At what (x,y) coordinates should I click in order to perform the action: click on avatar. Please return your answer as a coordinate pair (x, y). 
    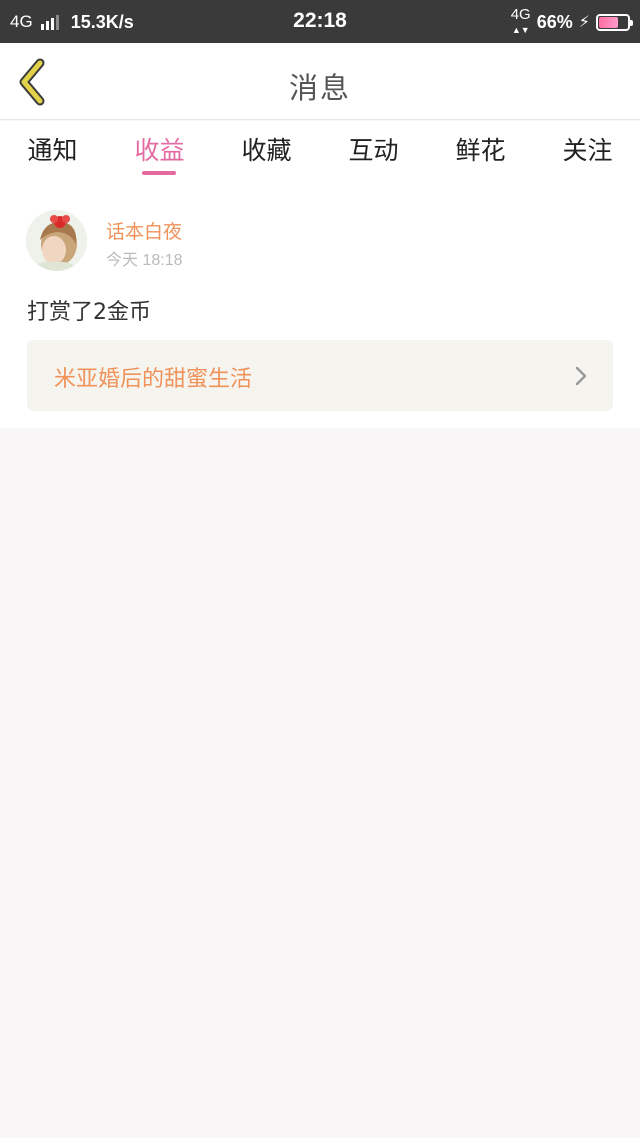
    Looking at the image, I should click on (56, 240).